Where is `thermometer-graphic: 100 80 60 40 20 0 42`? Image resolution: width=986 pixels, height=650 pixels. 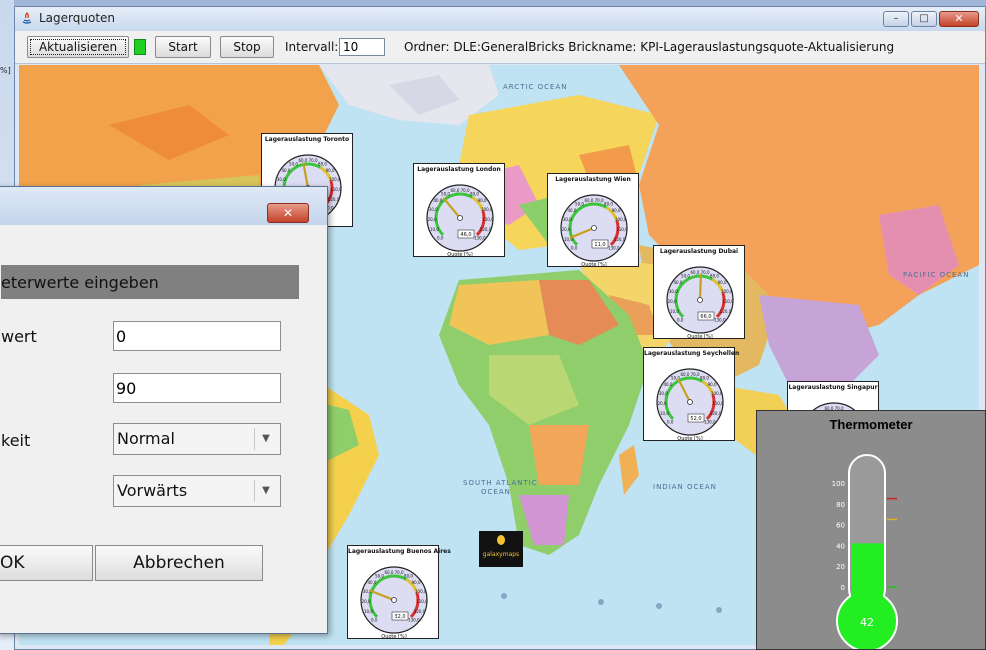
thermometer-graphic: 100 80 60 40 20 0 42 is located at coordinates (865, 551).